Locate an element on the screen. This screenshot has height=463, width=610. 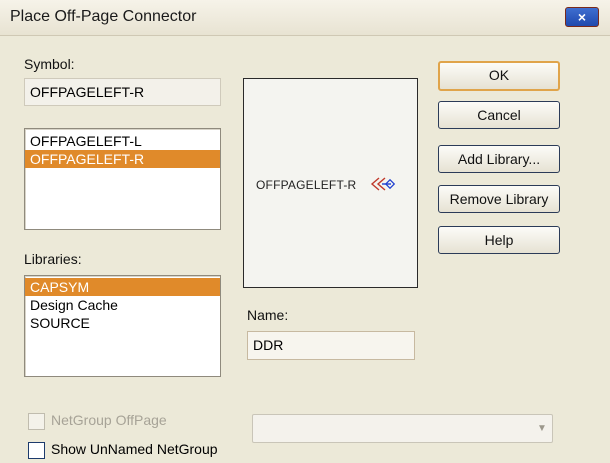
show-unnamed-netgroup-checkbox is located at coordinates (36, 450).